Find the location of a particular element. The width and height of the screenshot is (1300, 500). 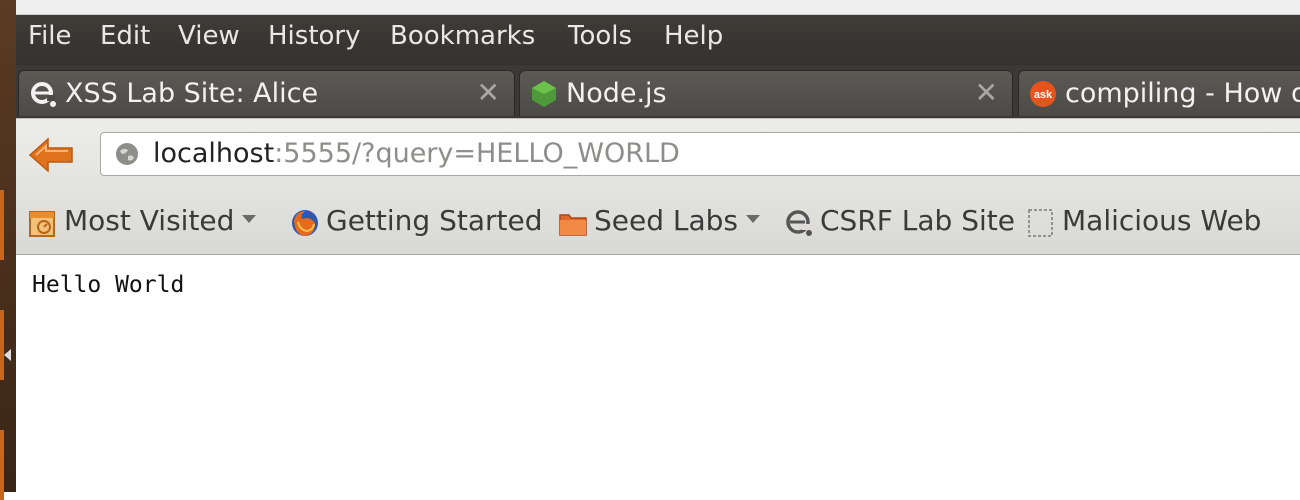

tab-xss-lab-site: XSS Lab Site: Alice ✕ is located at coordinates (266, 93).